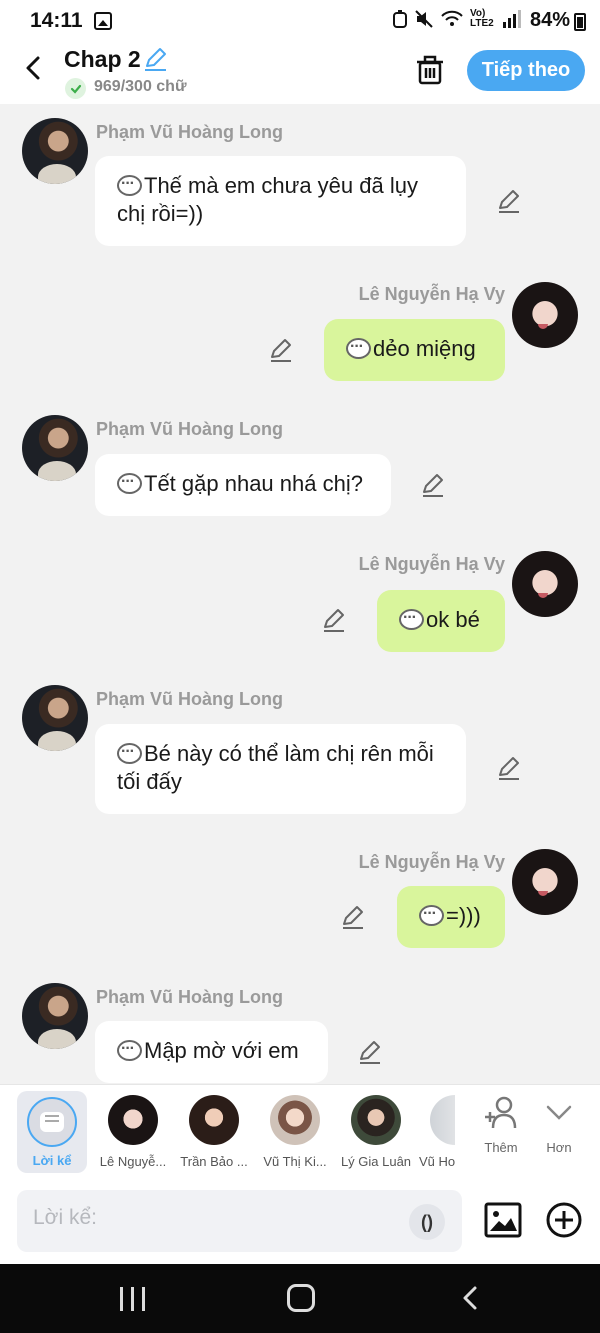 The width and height of the screenshot is (600, 1333). What do you see at coordinates (300, 73) in the screenshot?
I see `chapter-header: Chap 2 969/300 chữ Tiếp theo` at bounding box center [300, 73].